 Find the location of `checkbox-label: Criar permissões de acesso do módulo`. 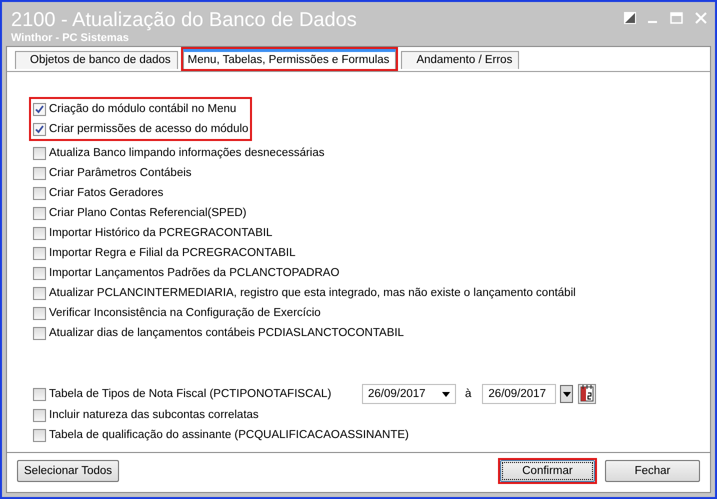

checkbox-label: Criar permissões de acesso do módulo is located at coordinates (148, 129).